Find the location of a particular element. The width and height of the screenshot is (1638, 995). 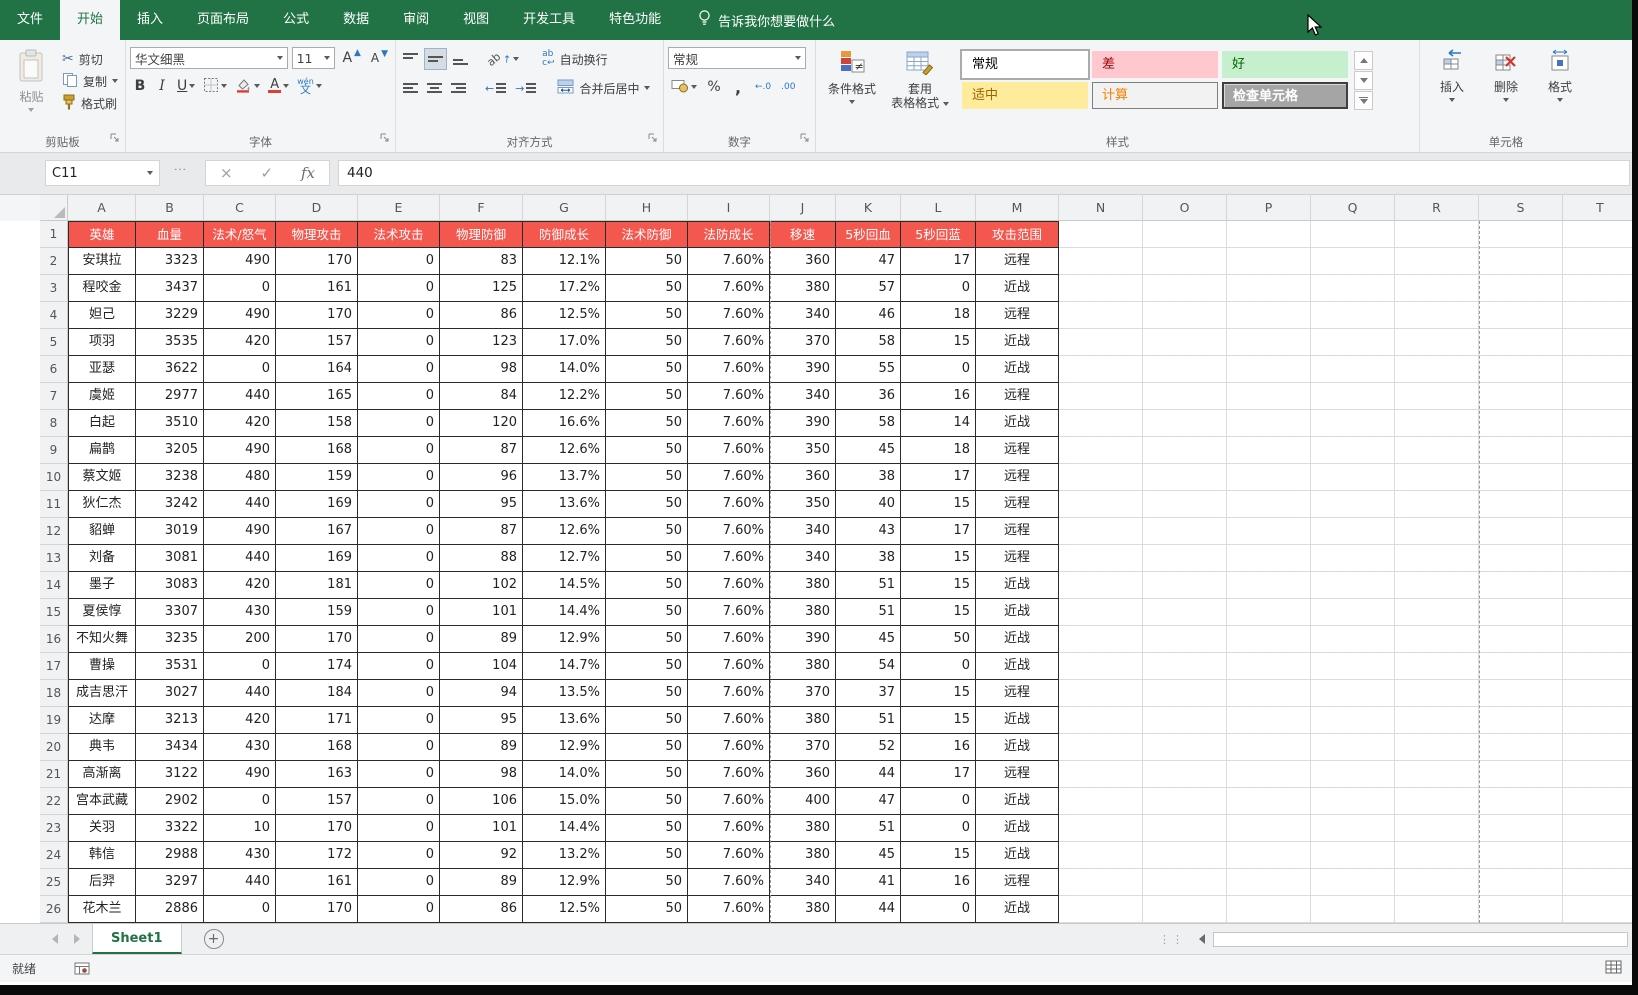

cell-C23: 10 is located at coordinates (240, 828).